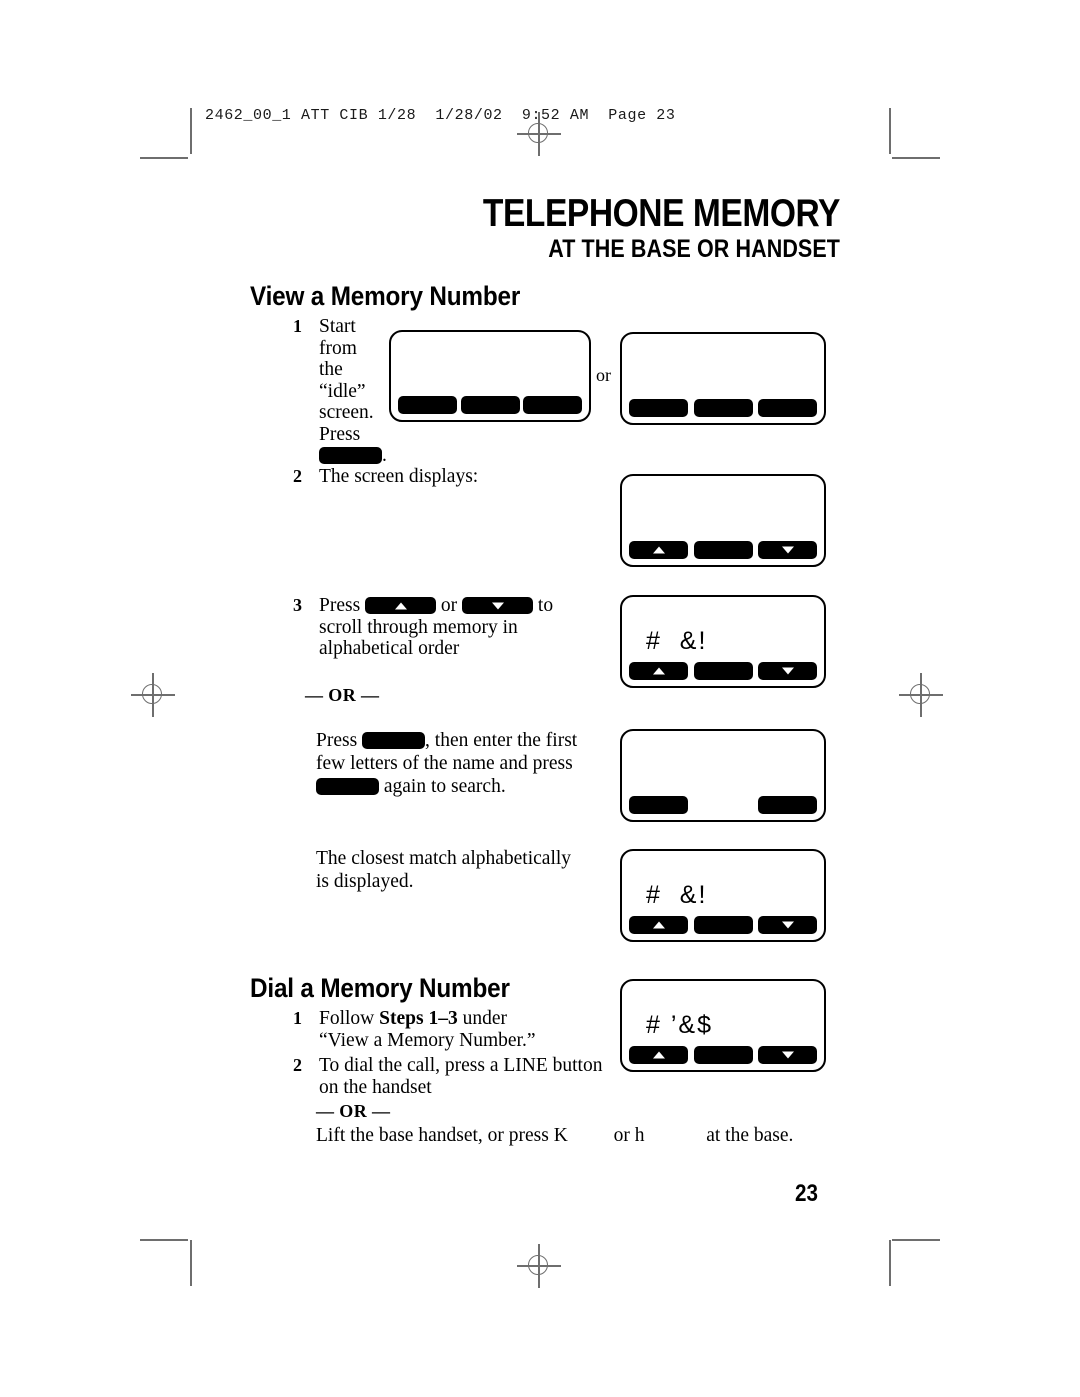 The image size is (1080, 1397). What do you see at coordinates (164, 1240) in the screenshot?
I see `crop-mark-bottom-left-horizontal` at bounding box center [164, 1240].